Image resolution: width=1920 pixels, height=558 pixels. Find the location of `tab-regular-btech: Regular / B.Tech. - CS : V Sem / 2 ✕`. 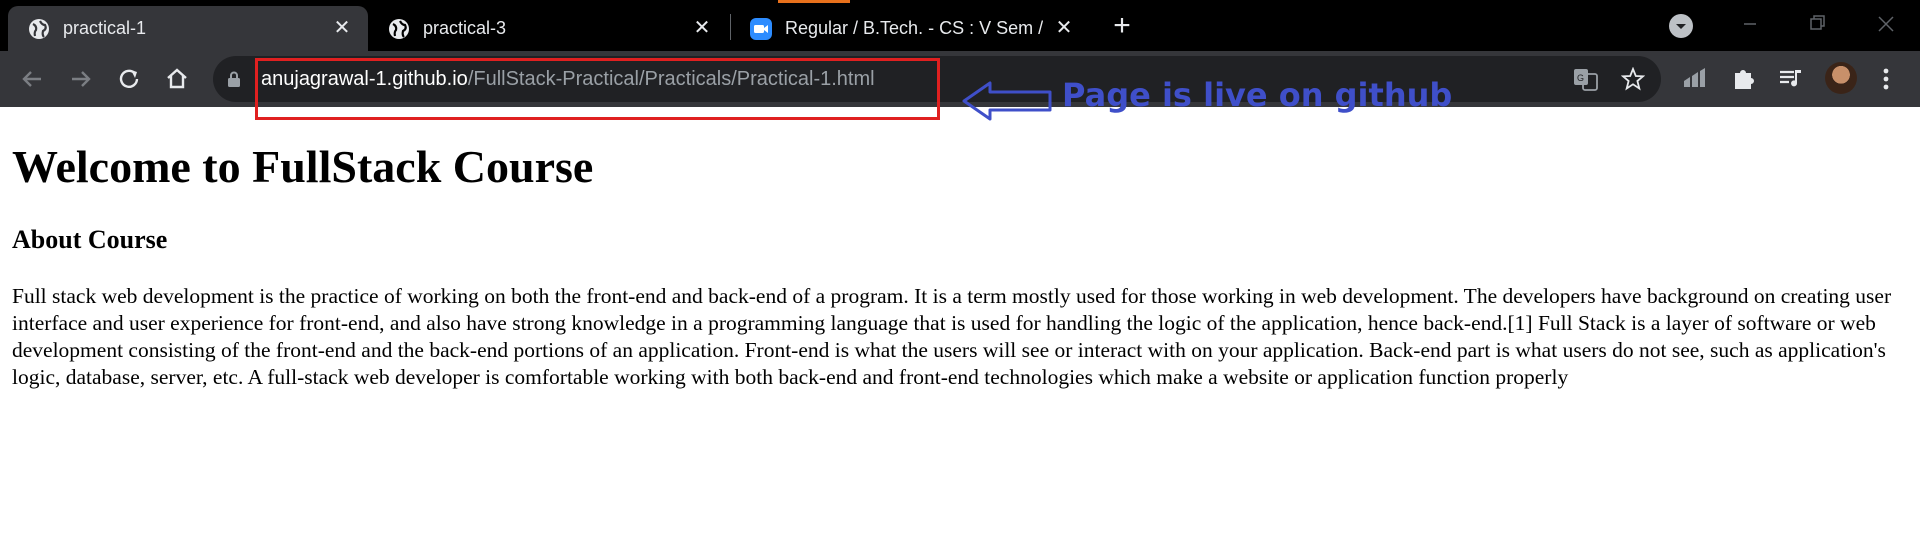

tab-regular-btech: Regular / B.Tech. - CS : V Sem / 2 ✕ is located at coordinates (910, 28).